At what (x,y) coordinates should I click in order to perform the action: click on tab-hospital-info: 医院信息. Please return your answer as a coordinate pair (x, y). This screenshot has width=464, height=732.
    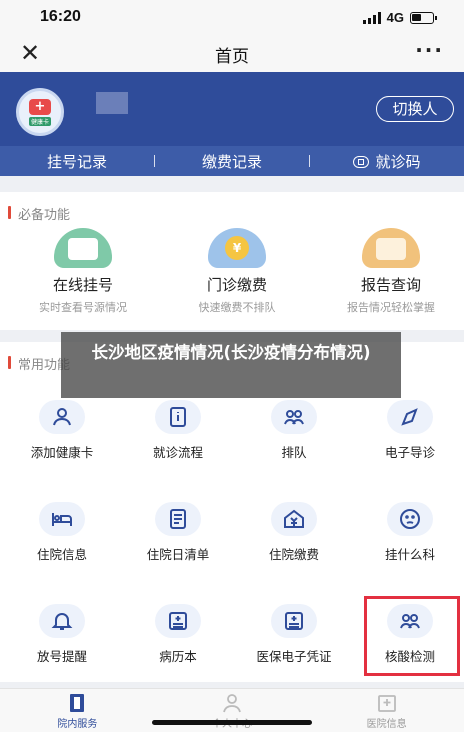
    Looking at the image, I should click on (386, 710).